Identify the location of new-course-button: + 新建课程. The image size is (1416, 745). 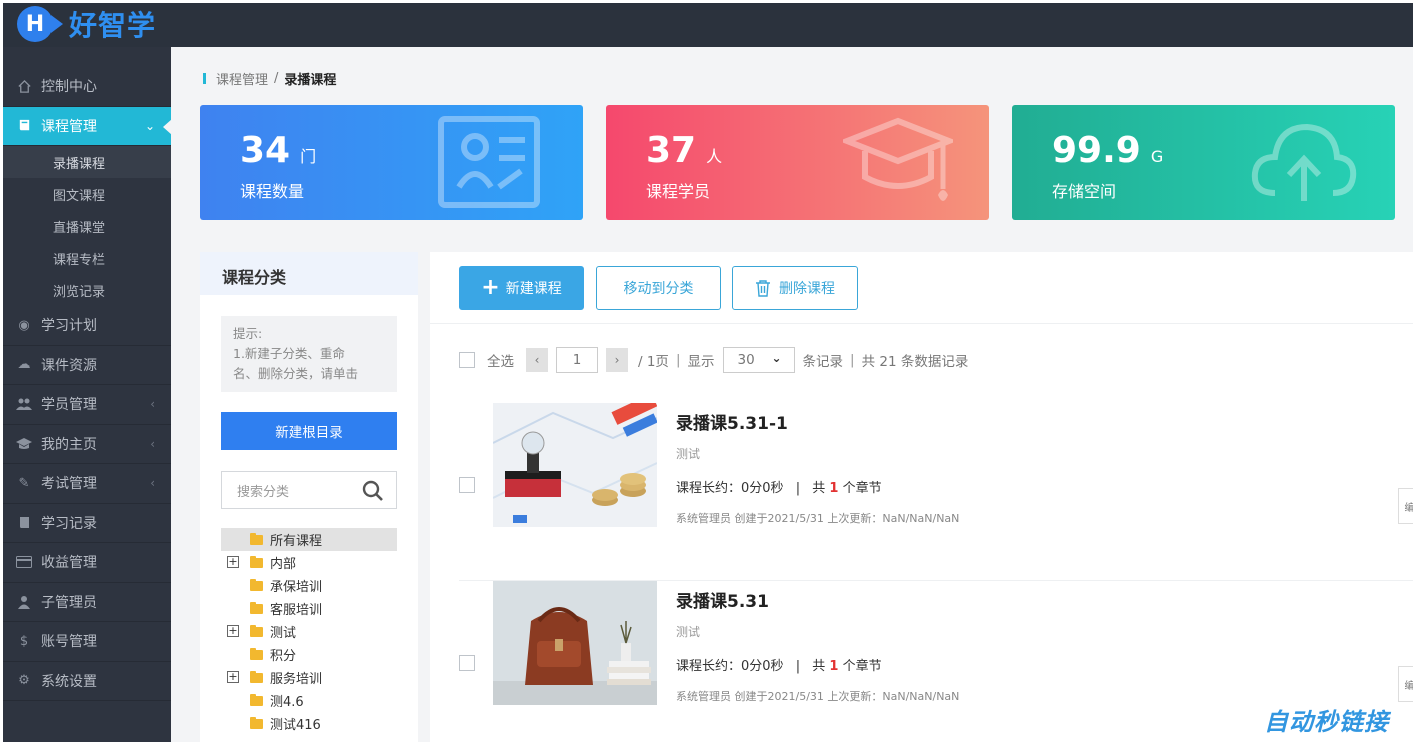
(521, 288).